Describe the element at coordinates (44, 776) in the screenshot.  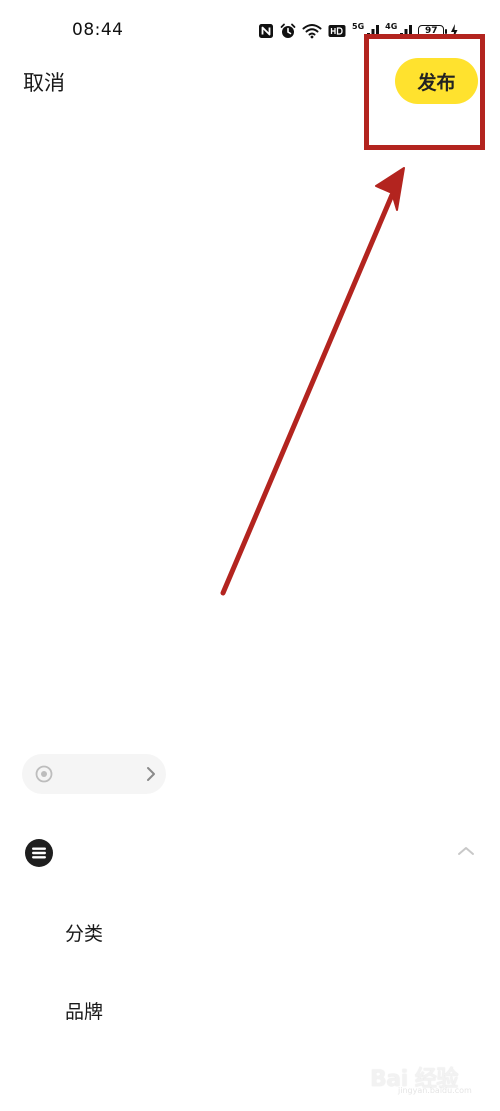
I see `location-icon` at that location.